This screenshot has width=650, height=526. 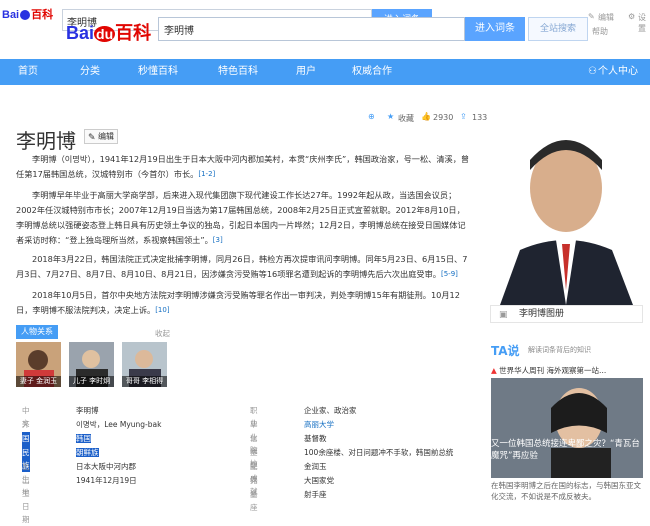 I want to click on info-value: 李明博, so click(x=87, y=410).